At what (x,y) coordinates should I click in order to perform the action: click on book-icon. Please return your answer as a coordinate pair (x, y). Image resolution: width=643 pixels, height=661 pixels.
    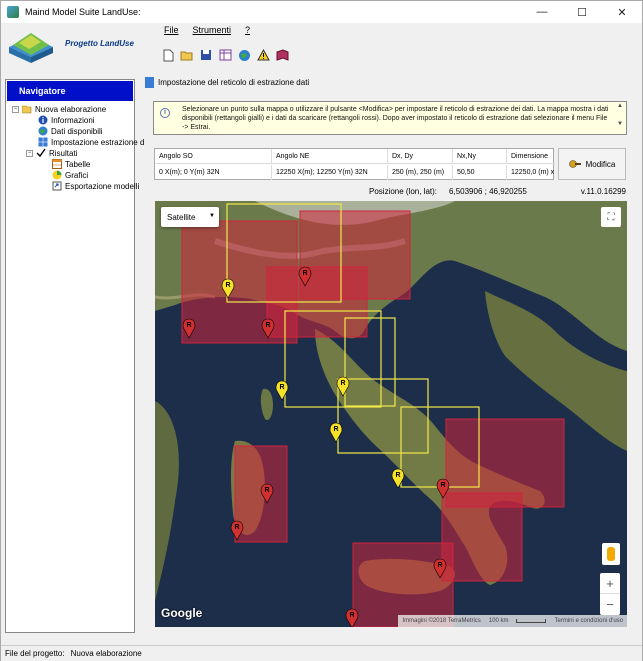
    Looking at the image, I should click on (282, 55).